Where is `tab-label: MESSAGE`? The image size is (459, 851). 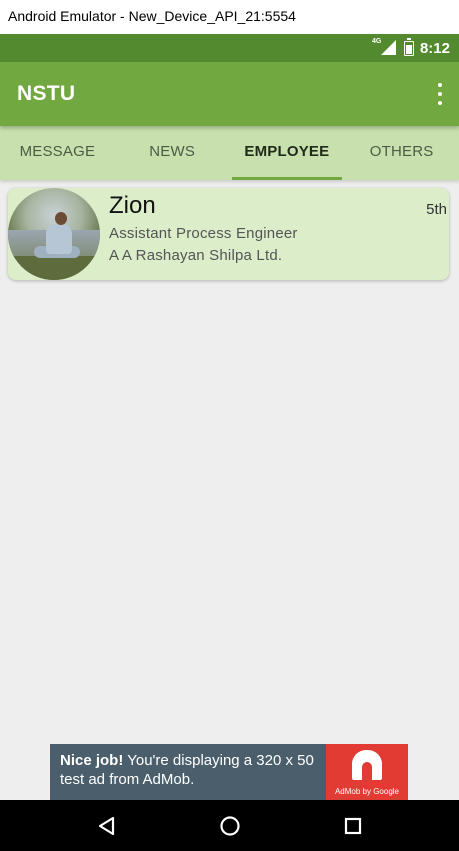
tab-label: MESSAGE is located at coordinates (57, 151).